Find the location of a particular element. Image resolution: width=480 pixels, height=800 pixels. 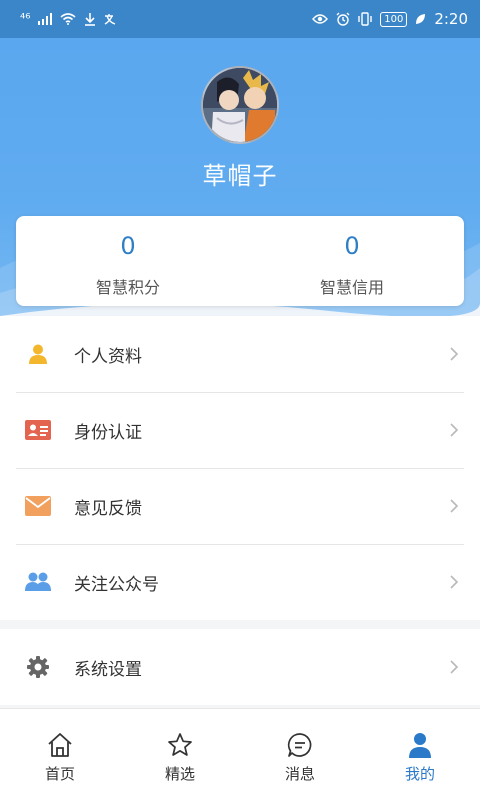

battery-level: 100 is located at coordinates (394, 19).